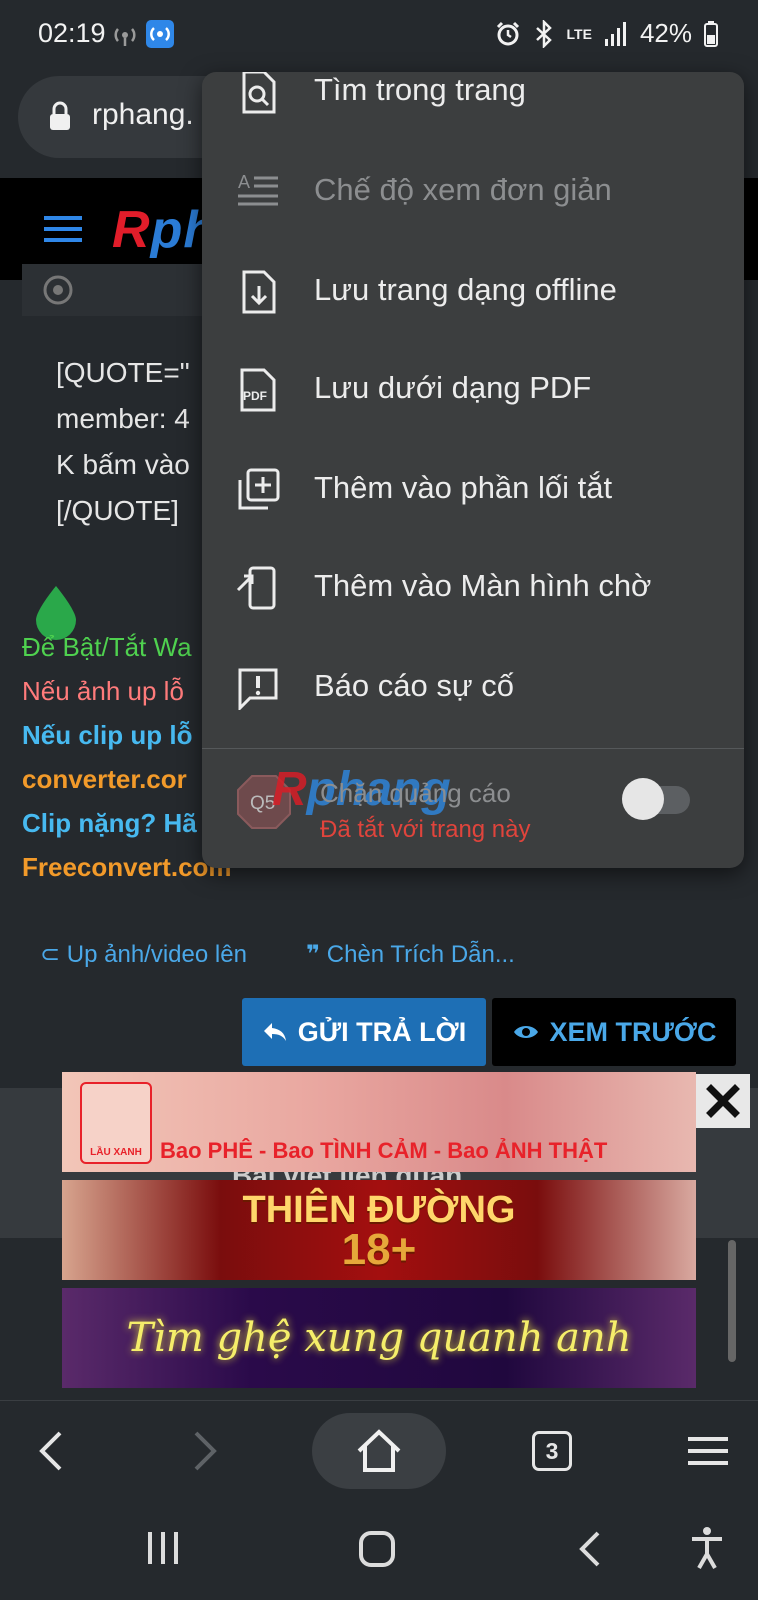 The image size is (758, 1600). I want to click on ad-banner-3: Tìm ghệ xung quanh anh, so click(379, 1338).